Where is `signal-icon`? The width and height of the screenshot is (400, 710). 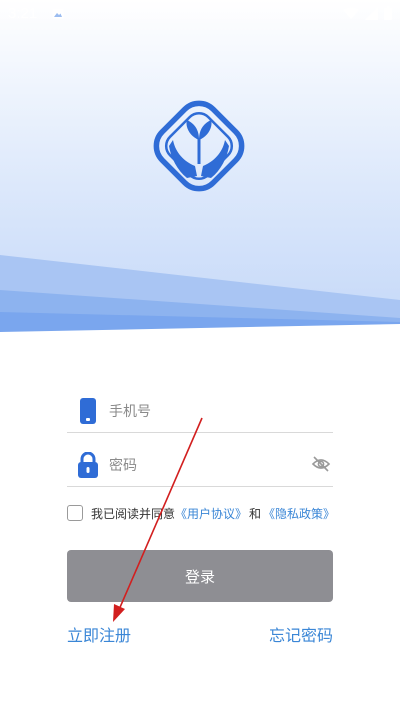
signal-icon is located at coordinates (371, 13).